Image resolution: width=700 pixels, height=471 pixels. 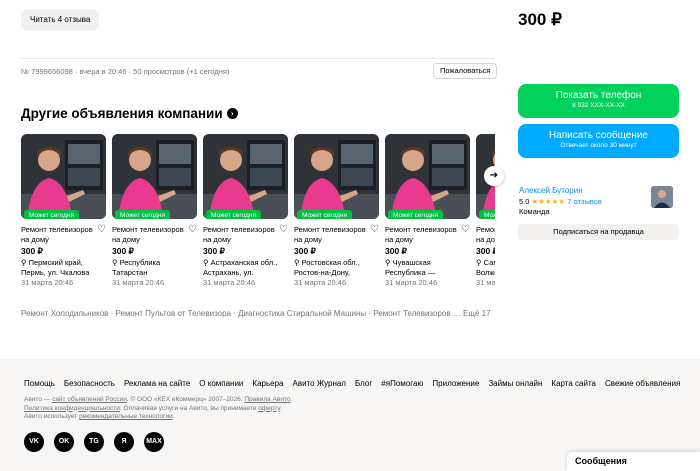 I want to click on listing-location: ⚲ Чувашская Республика —, so click(x=427, y=268).